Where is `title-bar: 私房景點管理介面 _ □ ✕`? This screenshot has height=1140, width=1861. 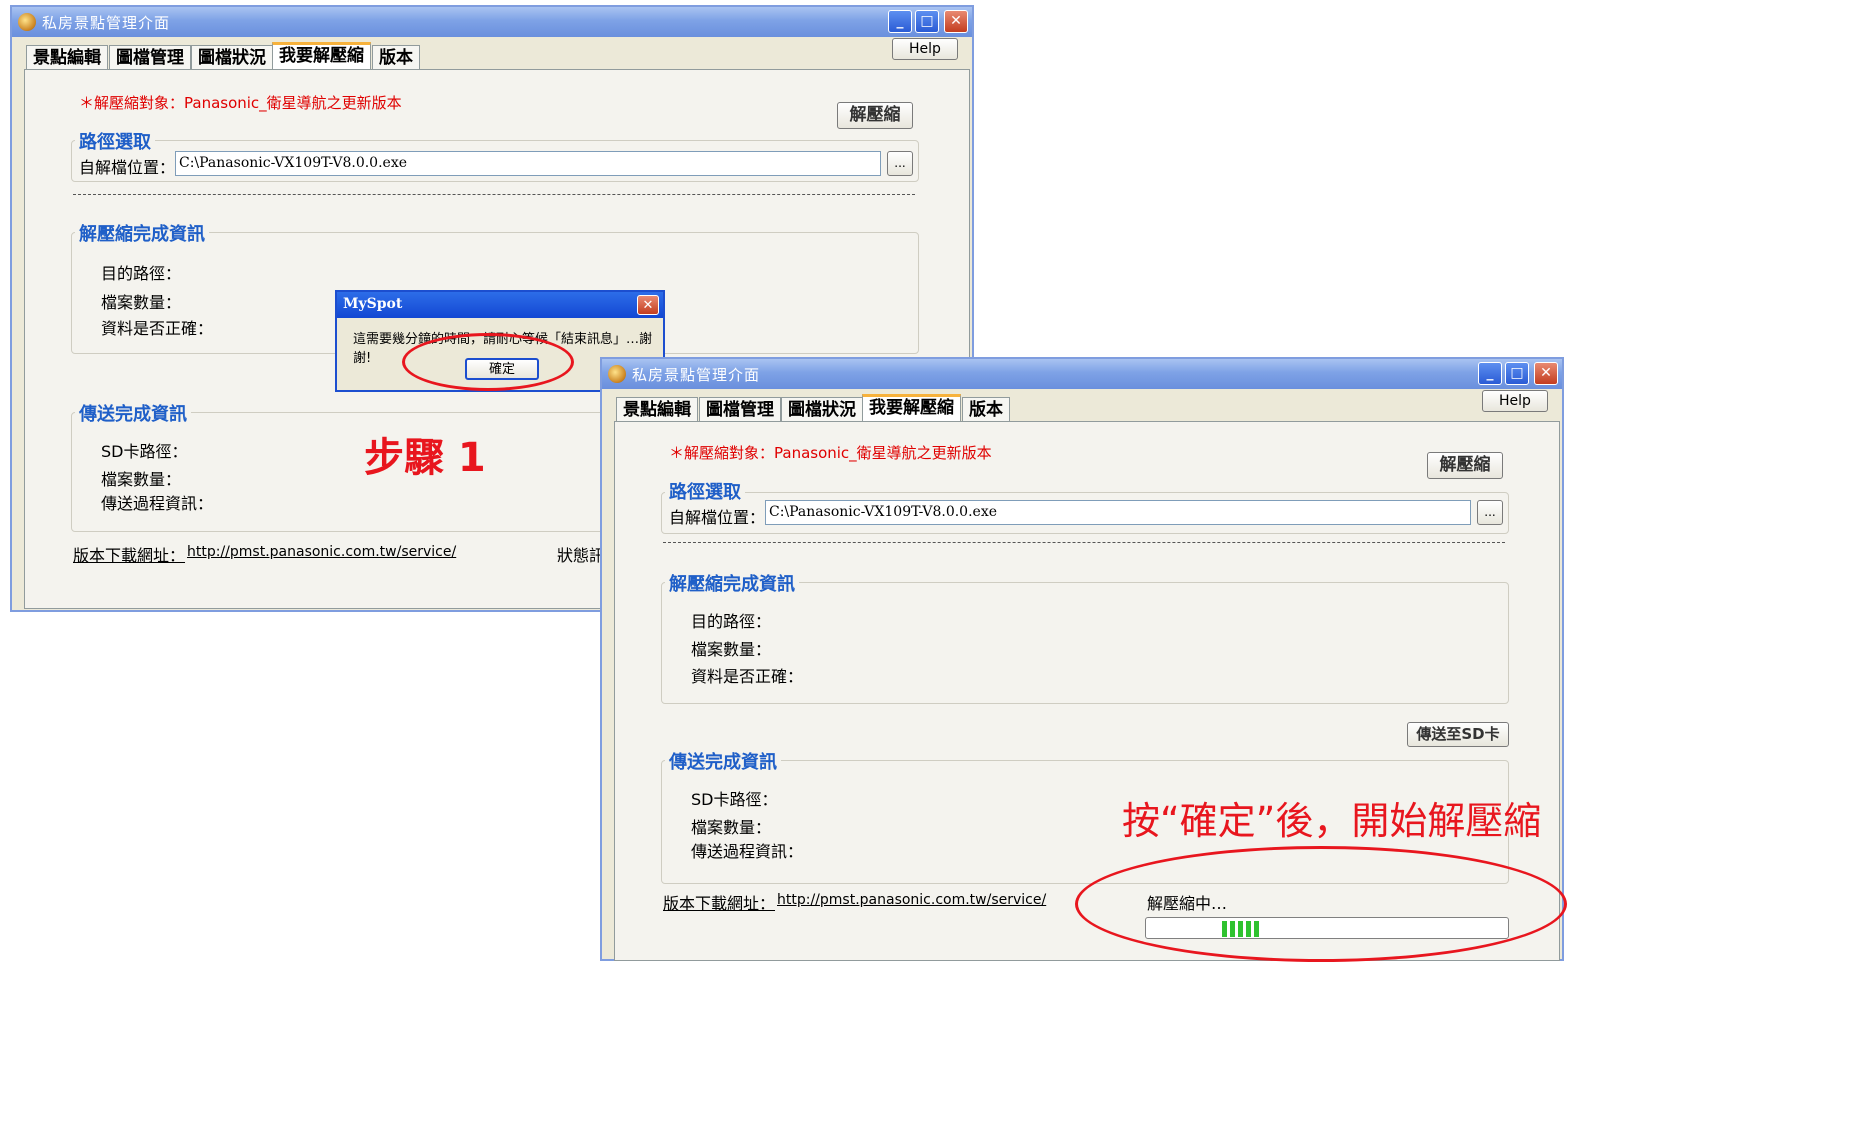
title-bar: 私房景點管理介面 _ □ ✕ is located at coordinates (492, 22).